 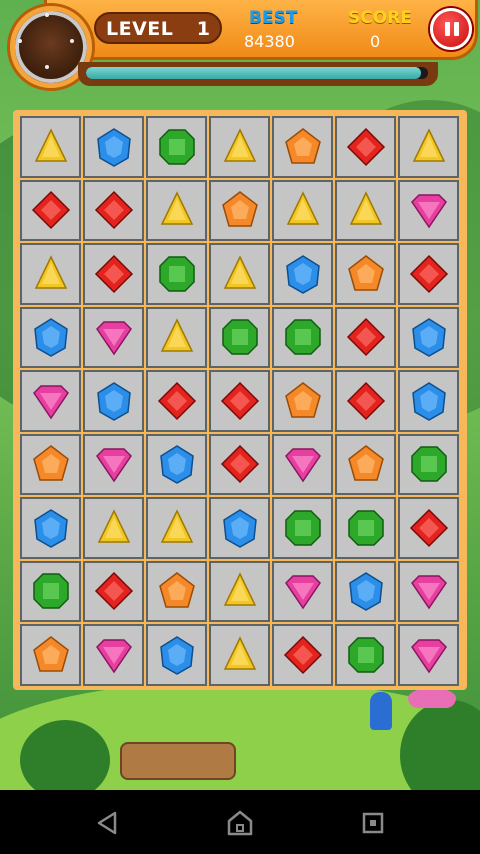 I want to click on pause-button, so click(x=451, y=29).